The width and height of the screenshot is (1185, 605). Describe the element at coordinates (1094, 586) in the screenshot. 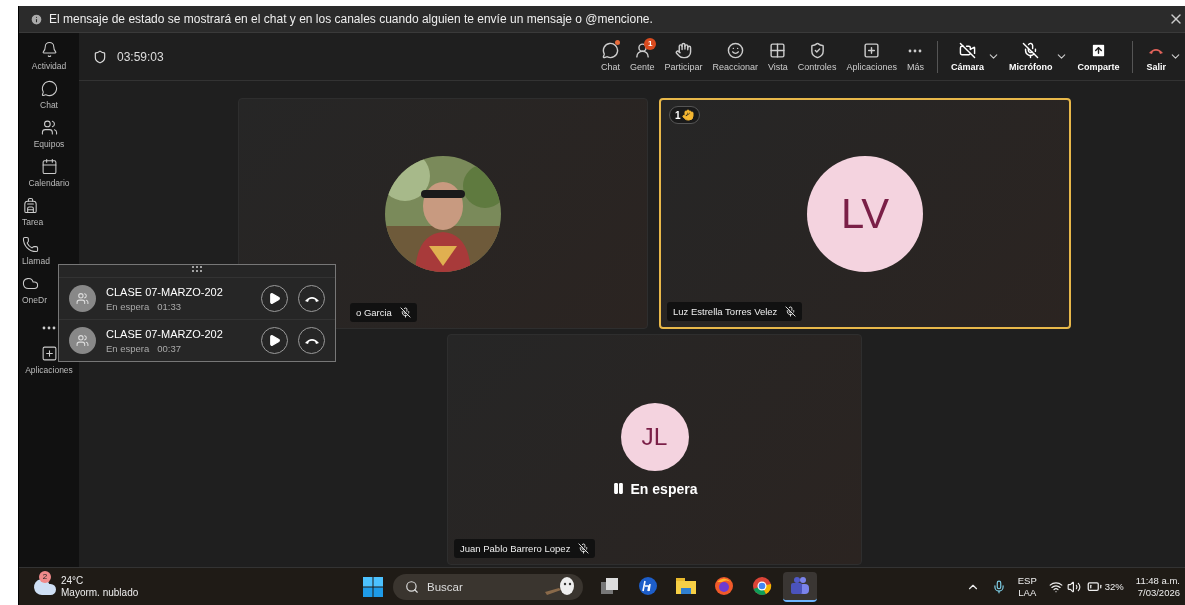

I see `battery-icon` at that location.